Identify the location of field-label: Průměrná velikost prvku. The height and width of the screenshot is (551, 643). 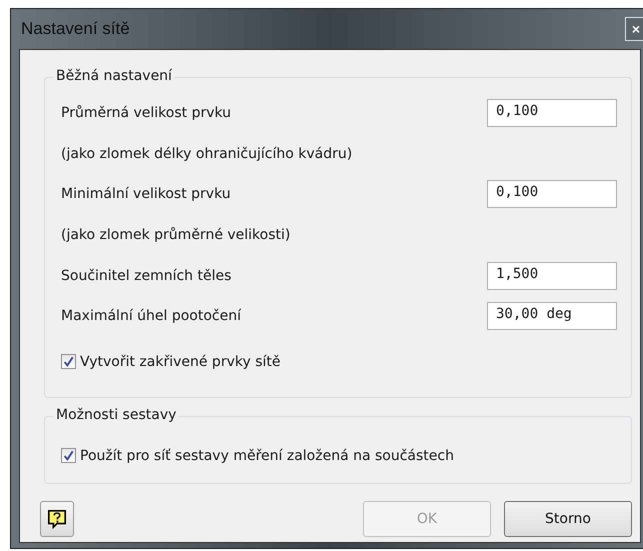
(146, 113).